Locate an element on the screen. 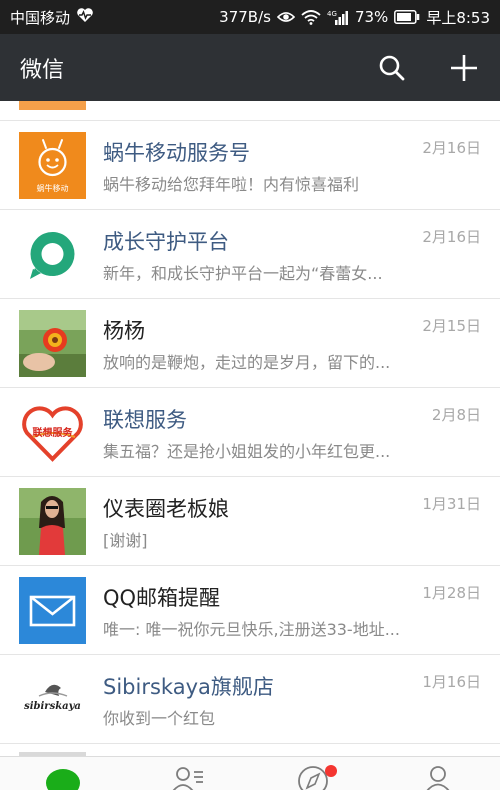 The width and height of the screenshot is (500, 790). tab-me is located at coordinates (437, 773).